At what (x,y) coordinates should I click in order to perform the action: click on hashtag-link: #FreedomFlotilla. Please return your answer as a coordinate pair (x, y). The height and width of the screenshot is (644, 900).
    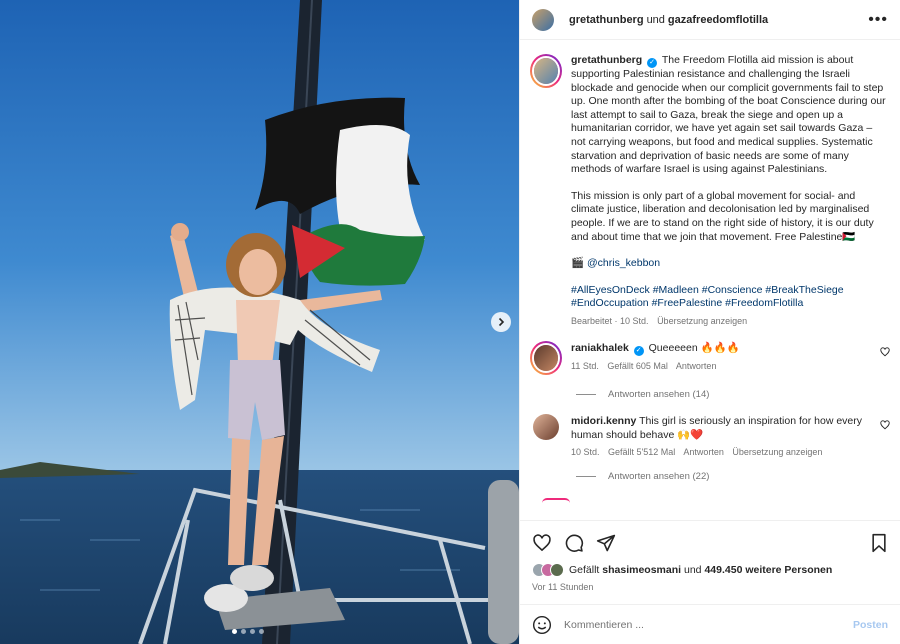
    Looking at the image, I should click on (764, 303).